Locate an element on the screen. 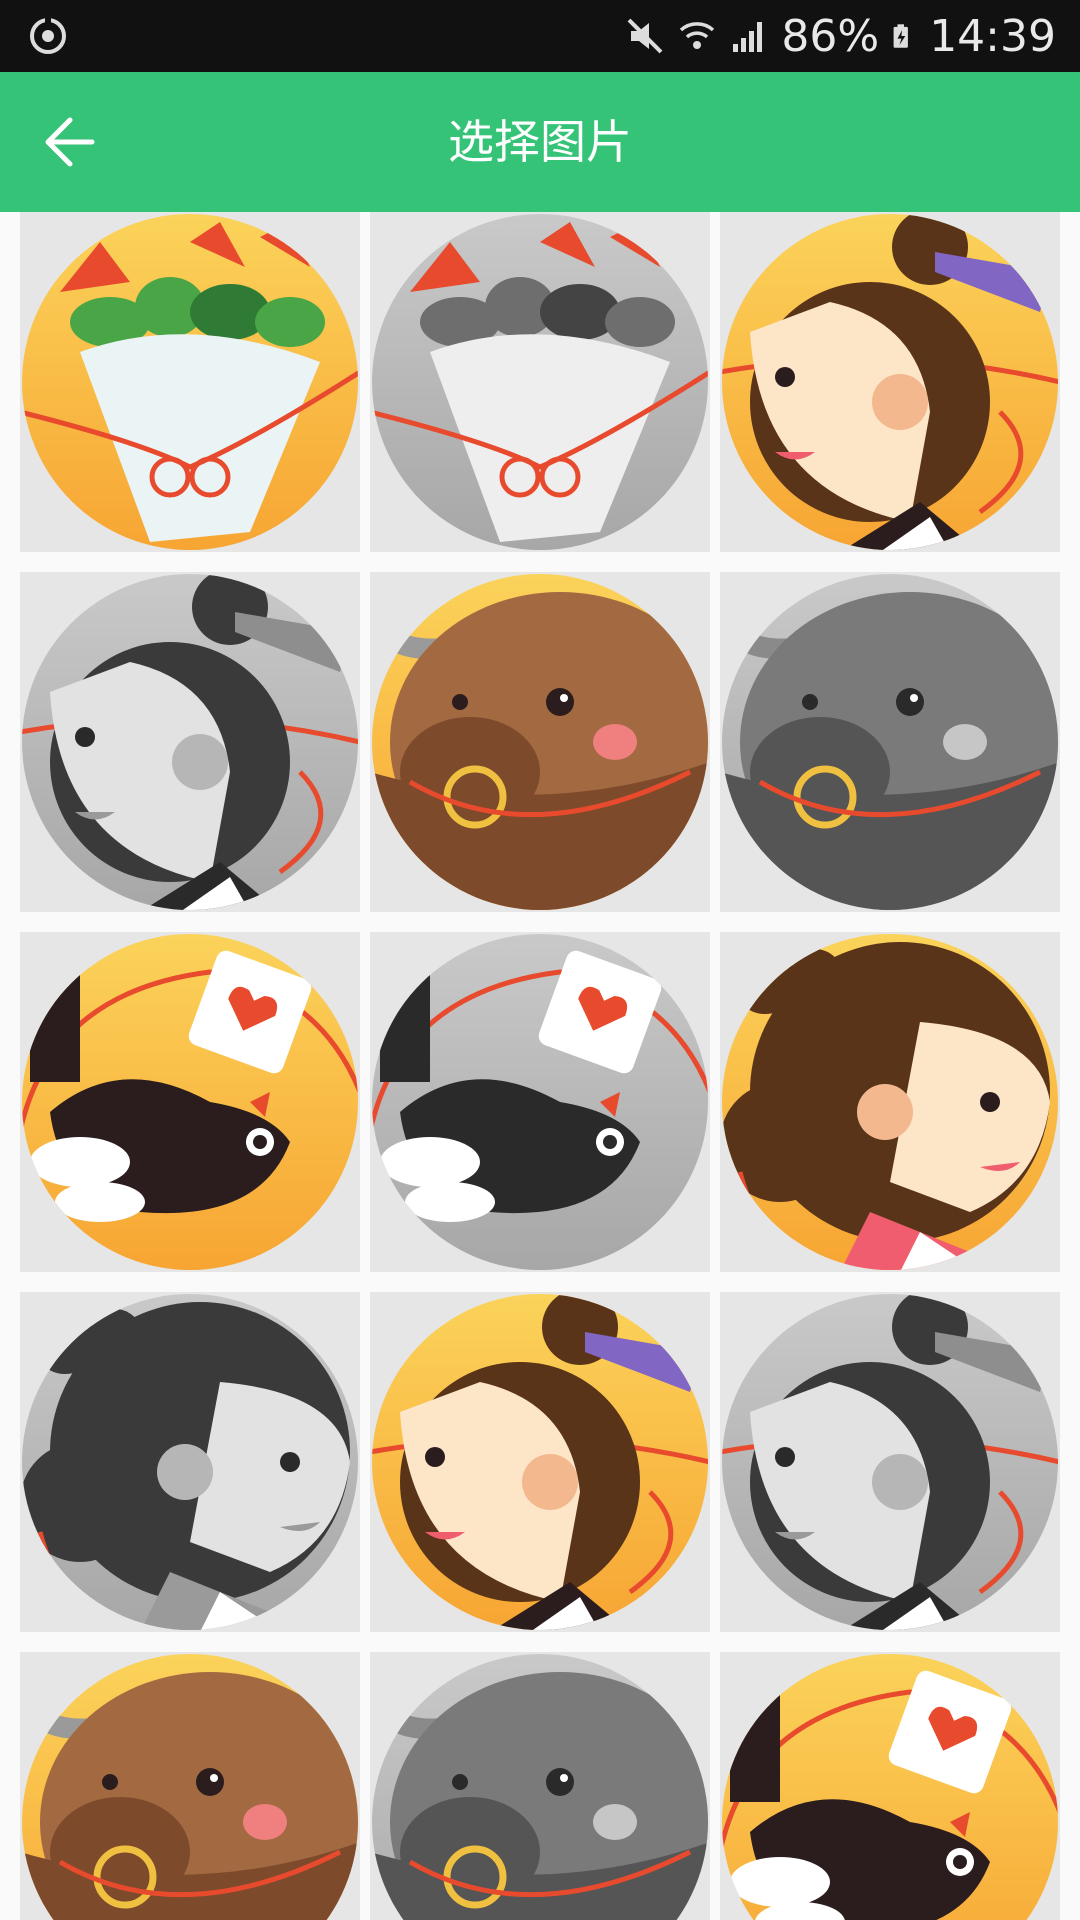 This screenshot has width=1080, height=1920. status-bar: 86% 14:39 is located at coordinates (540, 36).